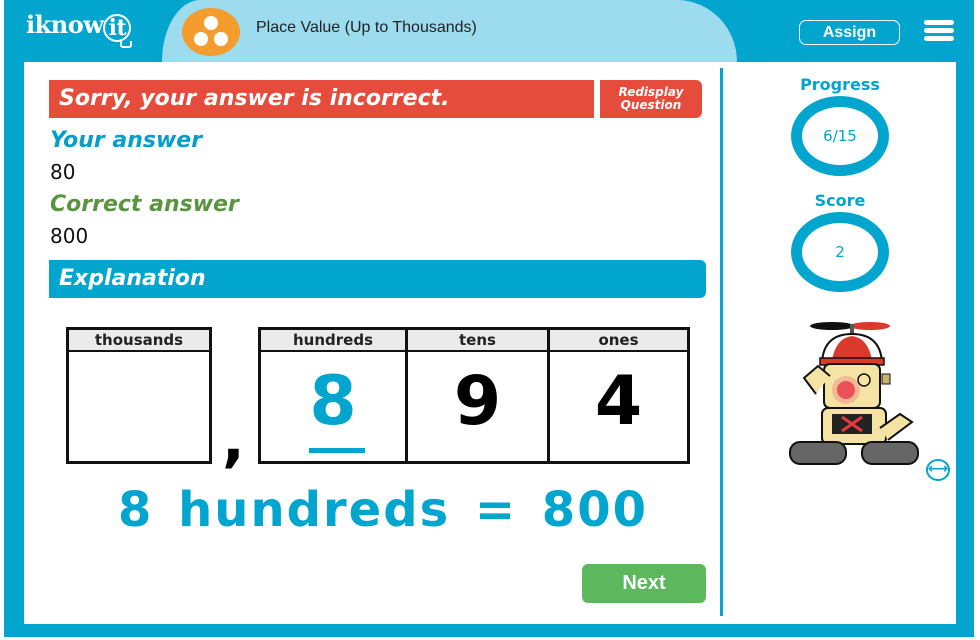 Image resolution: width=980 pixels, height=640 pixels. What do you see at coordinates (126, 44) in the screenshot?
I see `lightbulb-base-icon` at bounding box center [126, 44].